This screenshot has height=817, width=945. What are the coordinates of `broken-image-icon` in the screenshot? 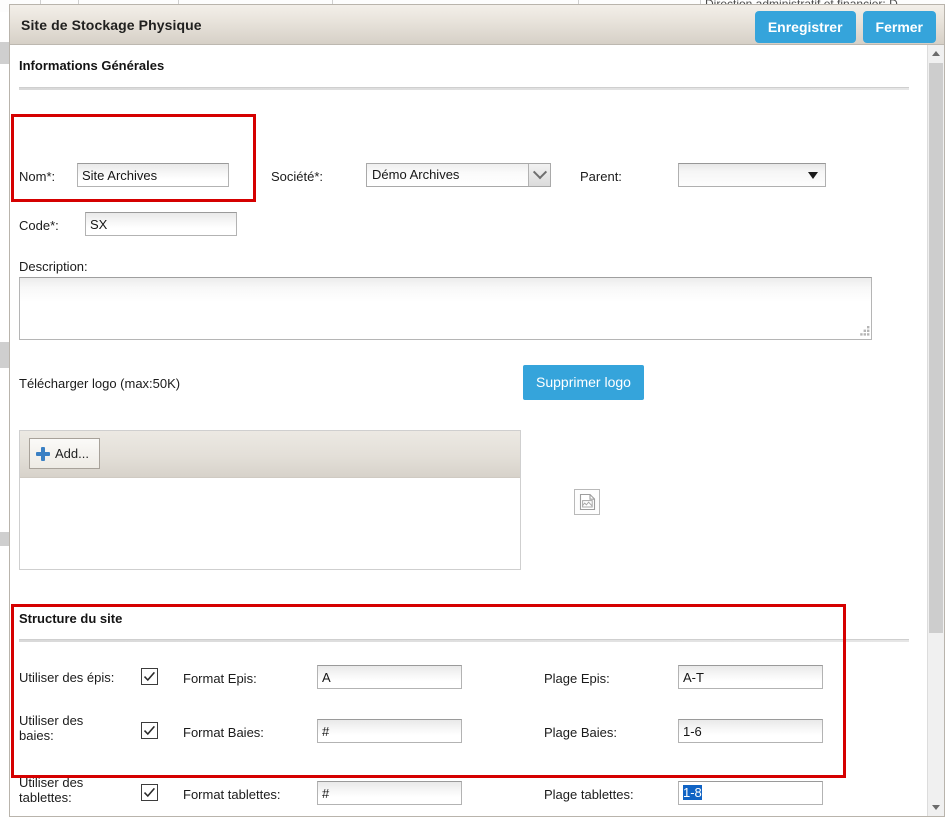 It's located at (587, 502).